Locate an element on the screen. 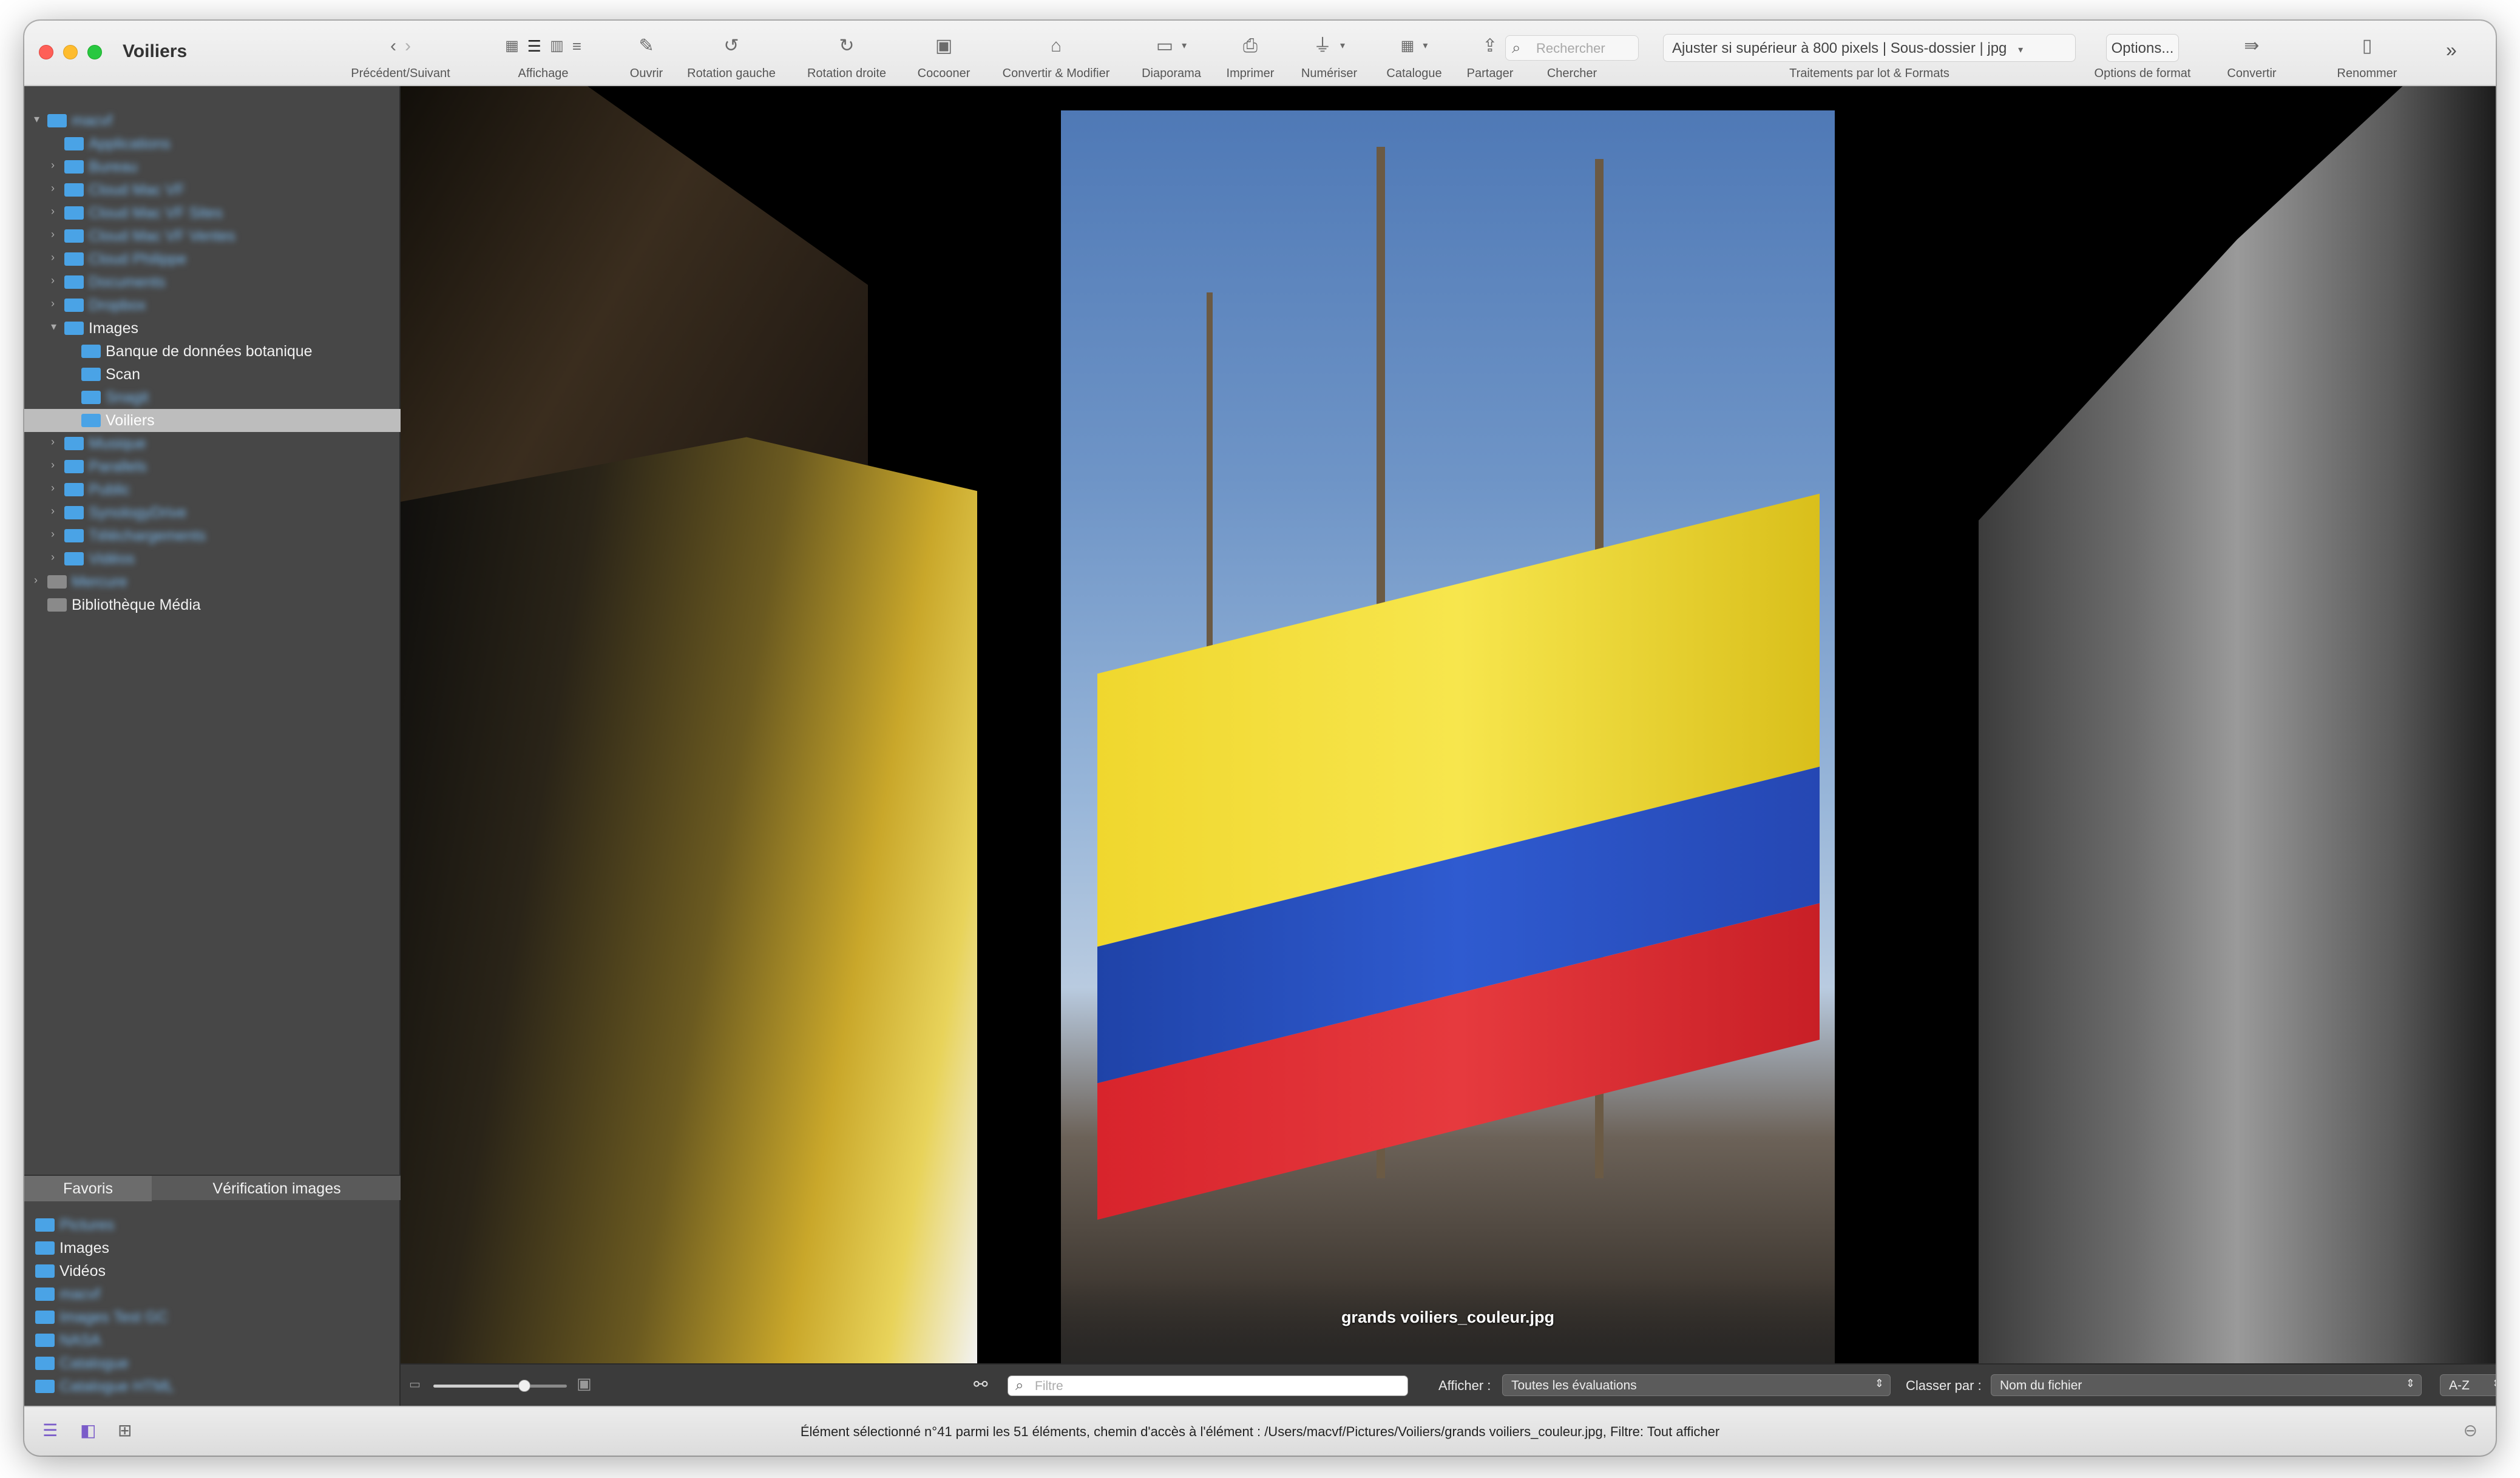 Image resolution: width=2520 pixels, height=1478 pixels. collapse-icon: ⊖ is located at coordinates (2471, 1430).